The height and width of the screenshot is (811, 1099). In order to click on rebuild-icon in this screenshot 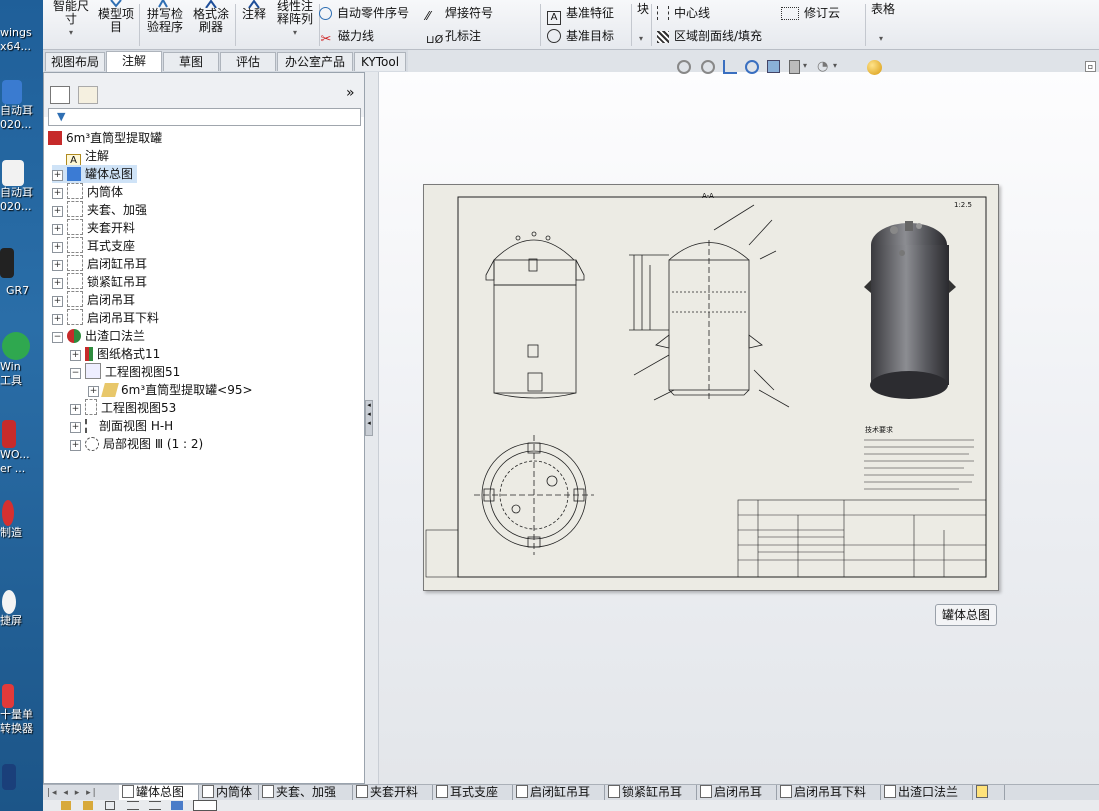, I will do `click(752, 67)`.